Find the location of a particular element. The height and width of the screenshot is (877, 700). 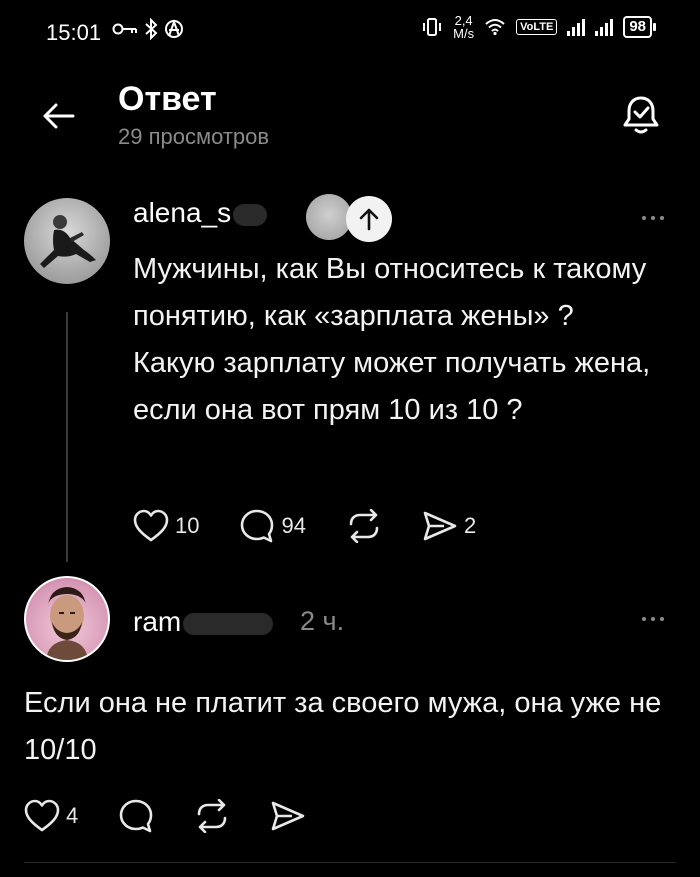

comment-button: 94 is located at coordinates (272, 526).